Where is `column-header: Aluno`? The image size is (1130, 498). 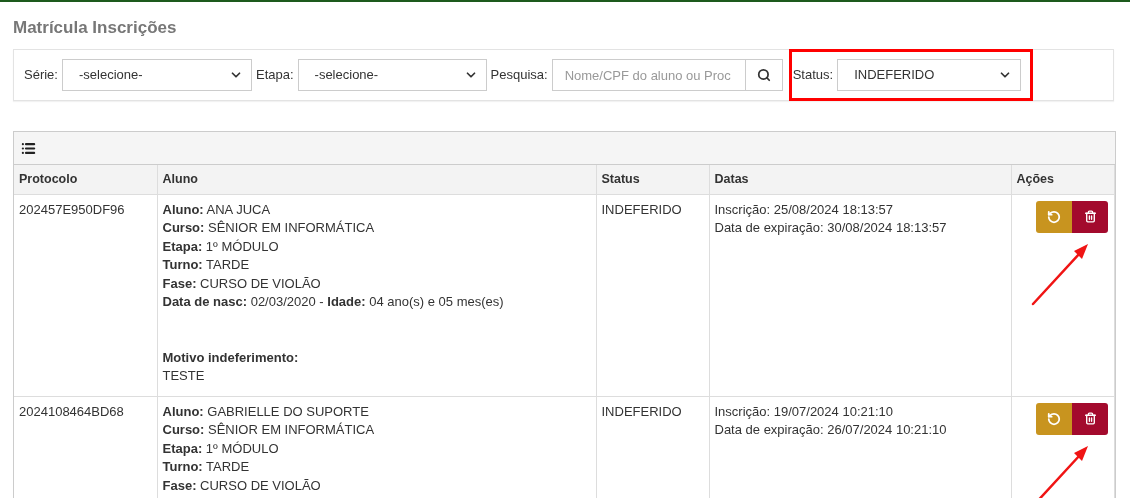 column-header: Aluno is located at coordinates (376, 180).